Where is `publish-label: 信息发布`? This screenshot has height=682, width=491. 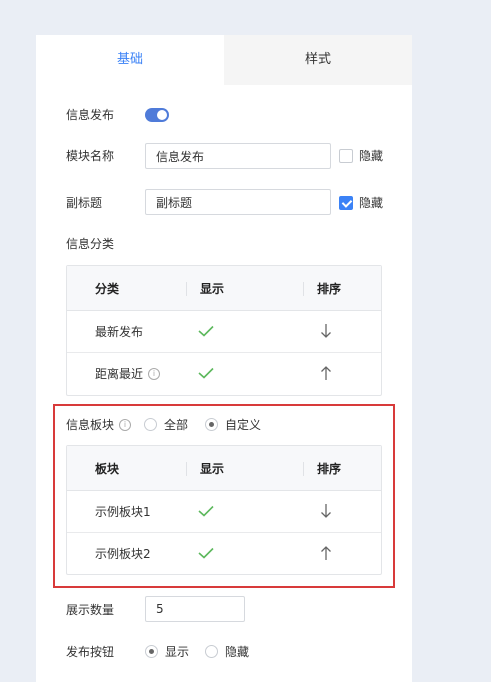
publish-label: 信息发布 is located at coordinates (90, 115).